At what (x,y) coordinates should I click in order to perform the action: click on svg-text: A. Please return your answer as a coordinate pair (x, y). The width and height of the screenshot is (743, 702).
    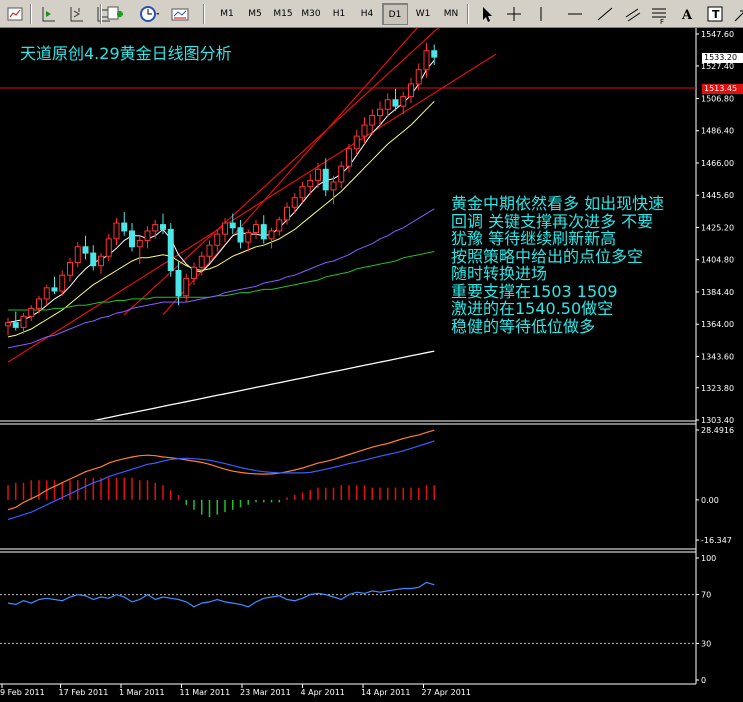
    Looking at the image, I should click on (687, 15).